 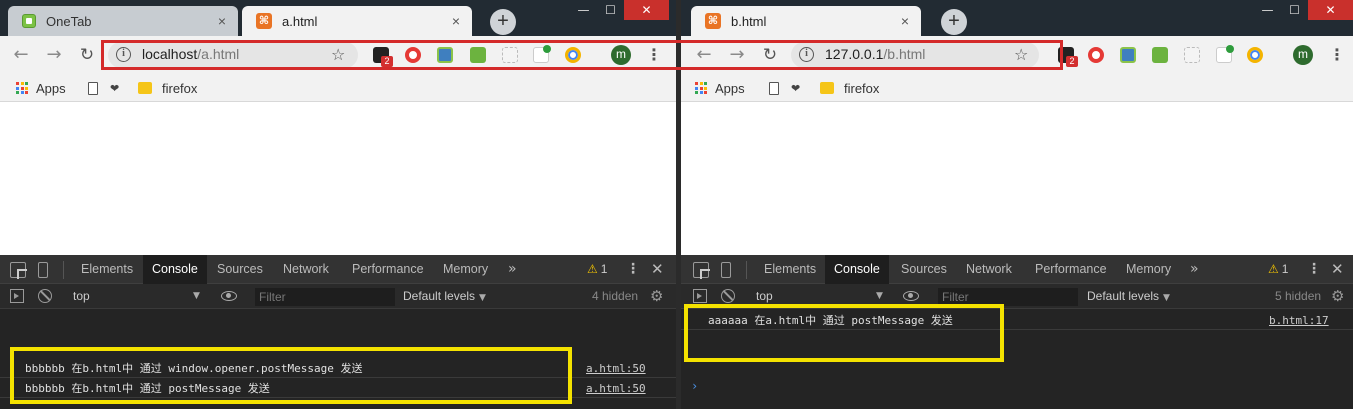 I want to click on address-bar: i 127.0.0.1/b.html, so click(x=915, y=55).